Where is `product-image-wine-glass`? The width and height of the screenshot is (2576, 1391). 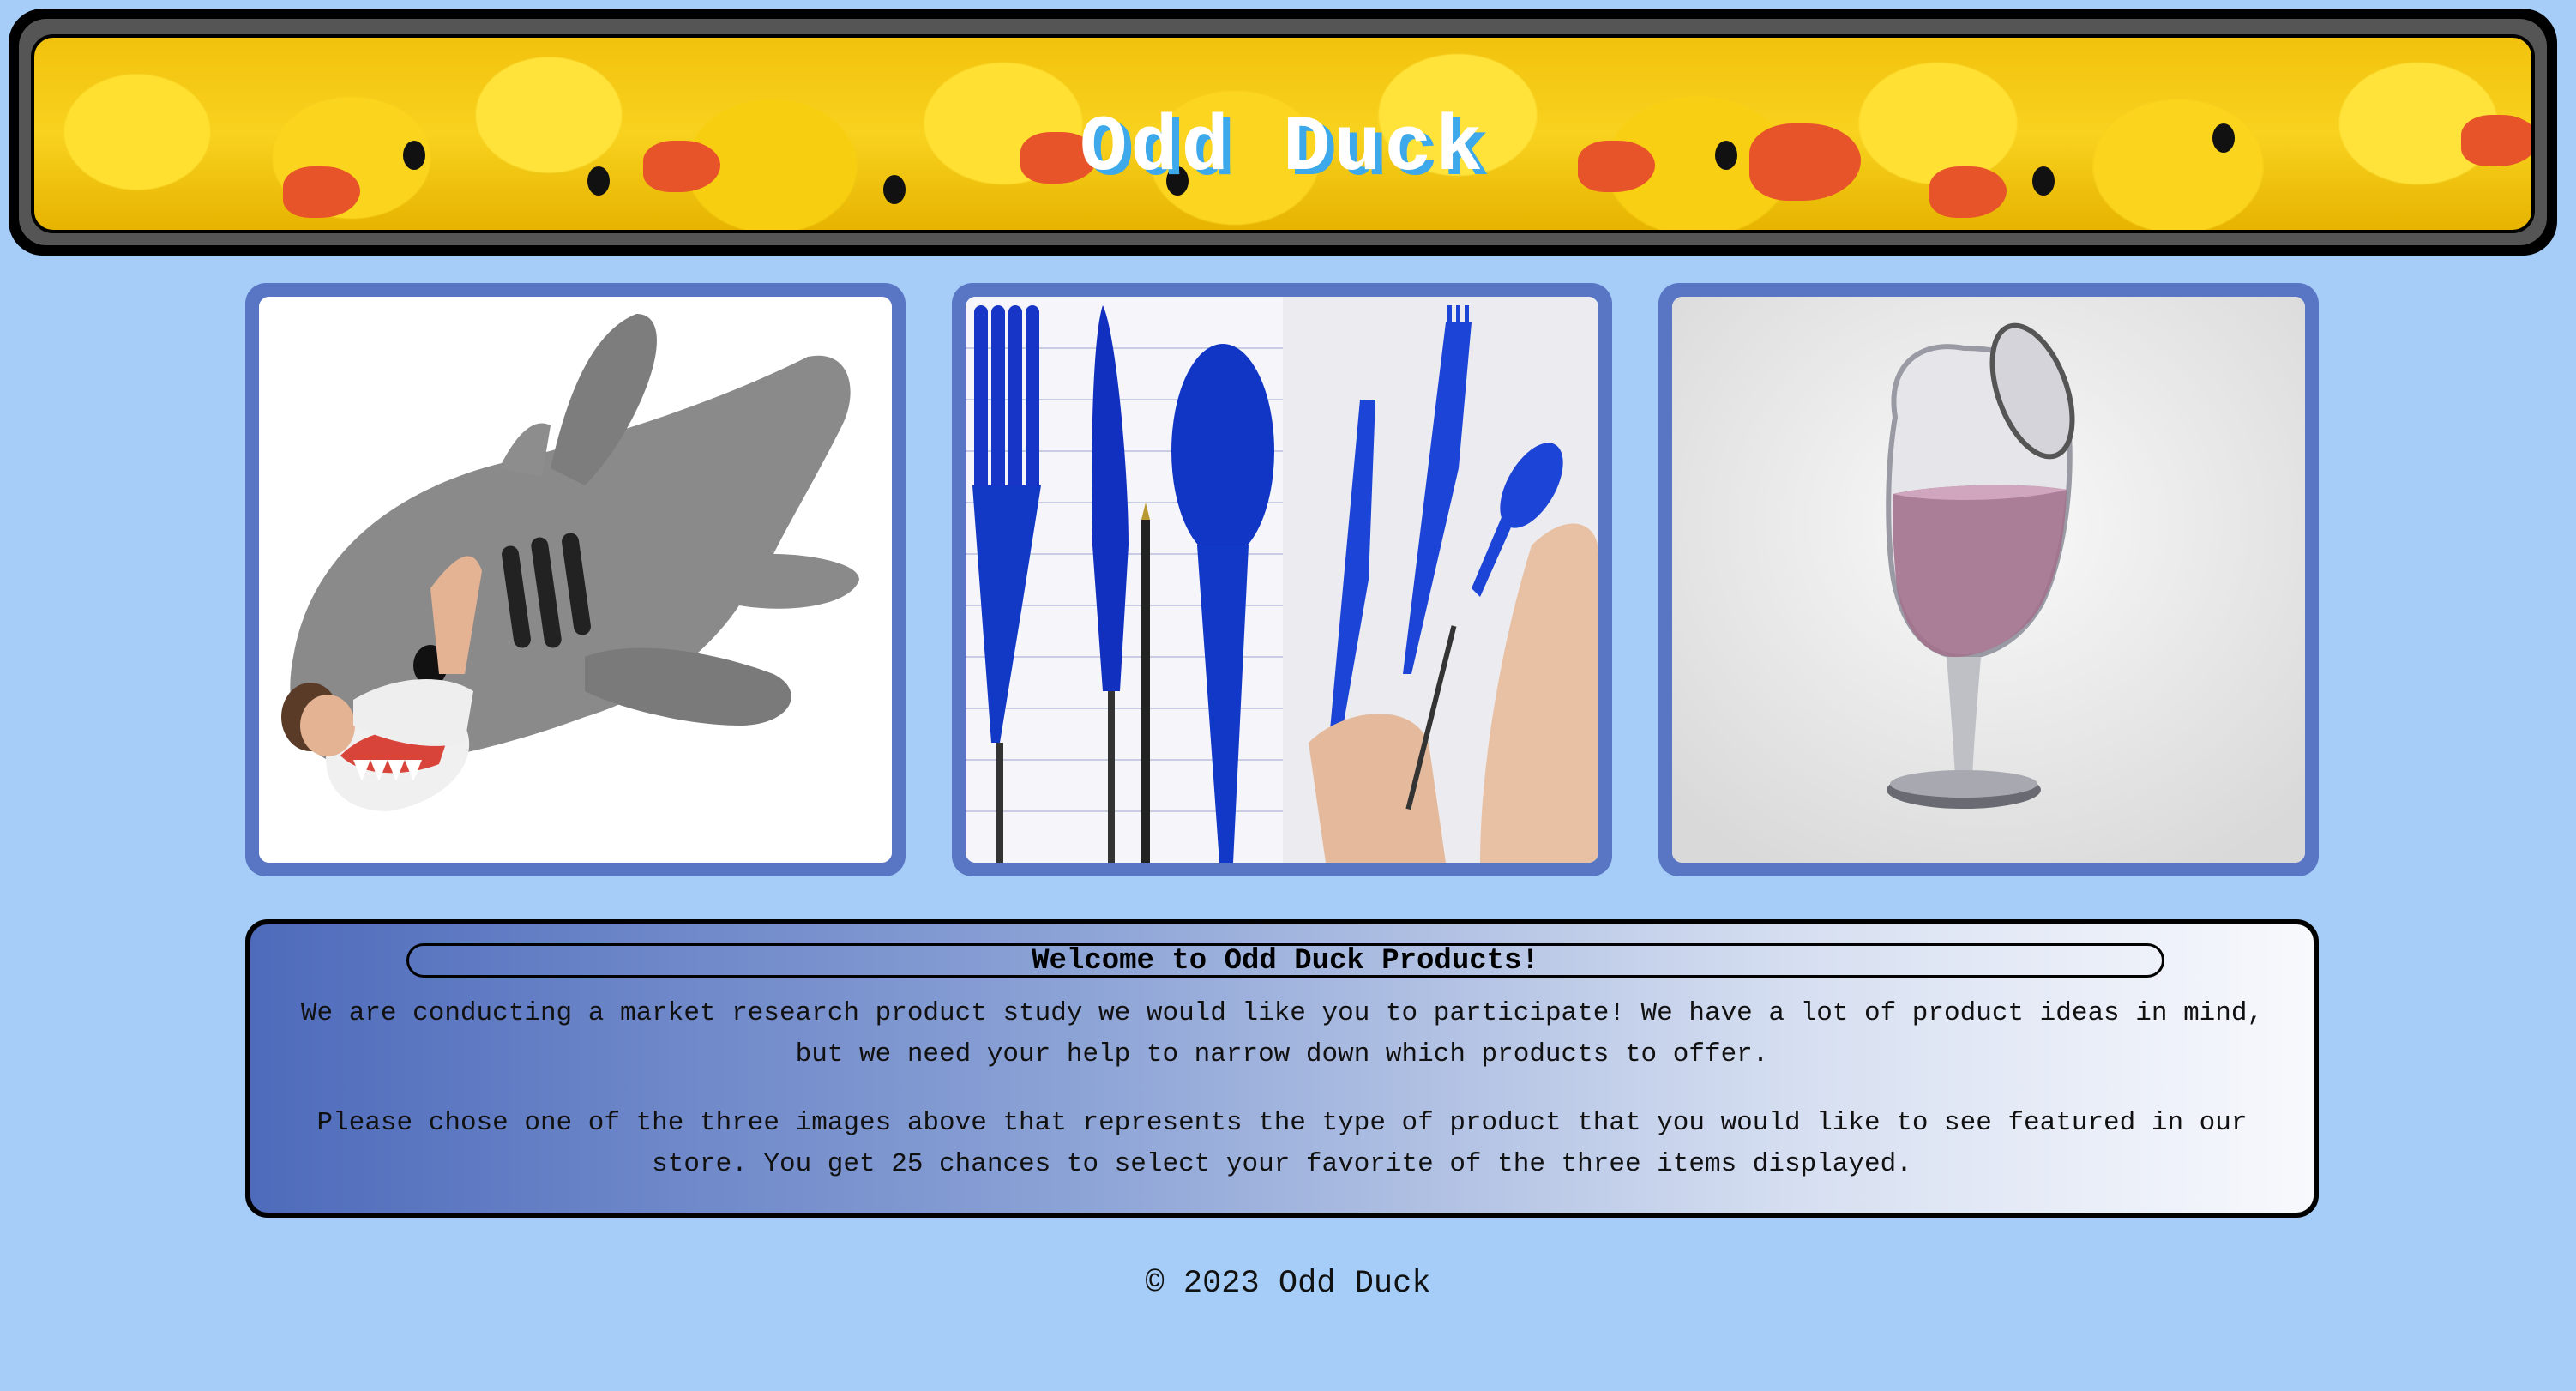 product-image-wine-glass is located at coordinates (1988, 580).